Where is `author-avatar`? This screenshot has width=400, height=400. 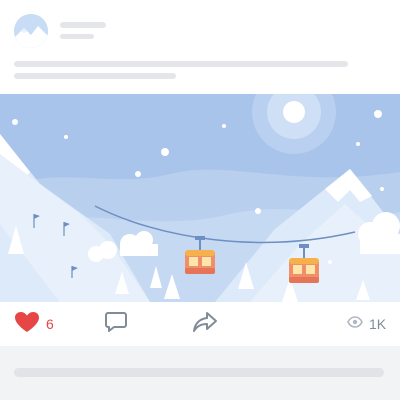 author-avatar is located at coordinates (31, 31).